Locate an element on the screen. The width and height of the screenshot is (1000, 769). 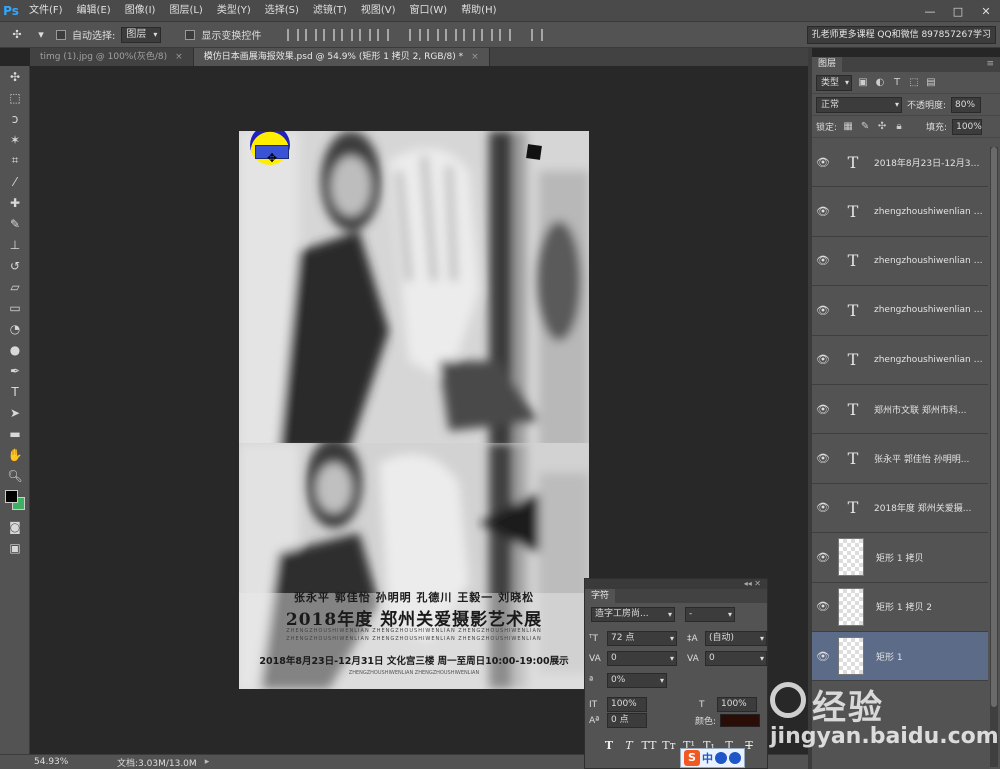
align-bottom-icon is located at coordinates (329, 34).